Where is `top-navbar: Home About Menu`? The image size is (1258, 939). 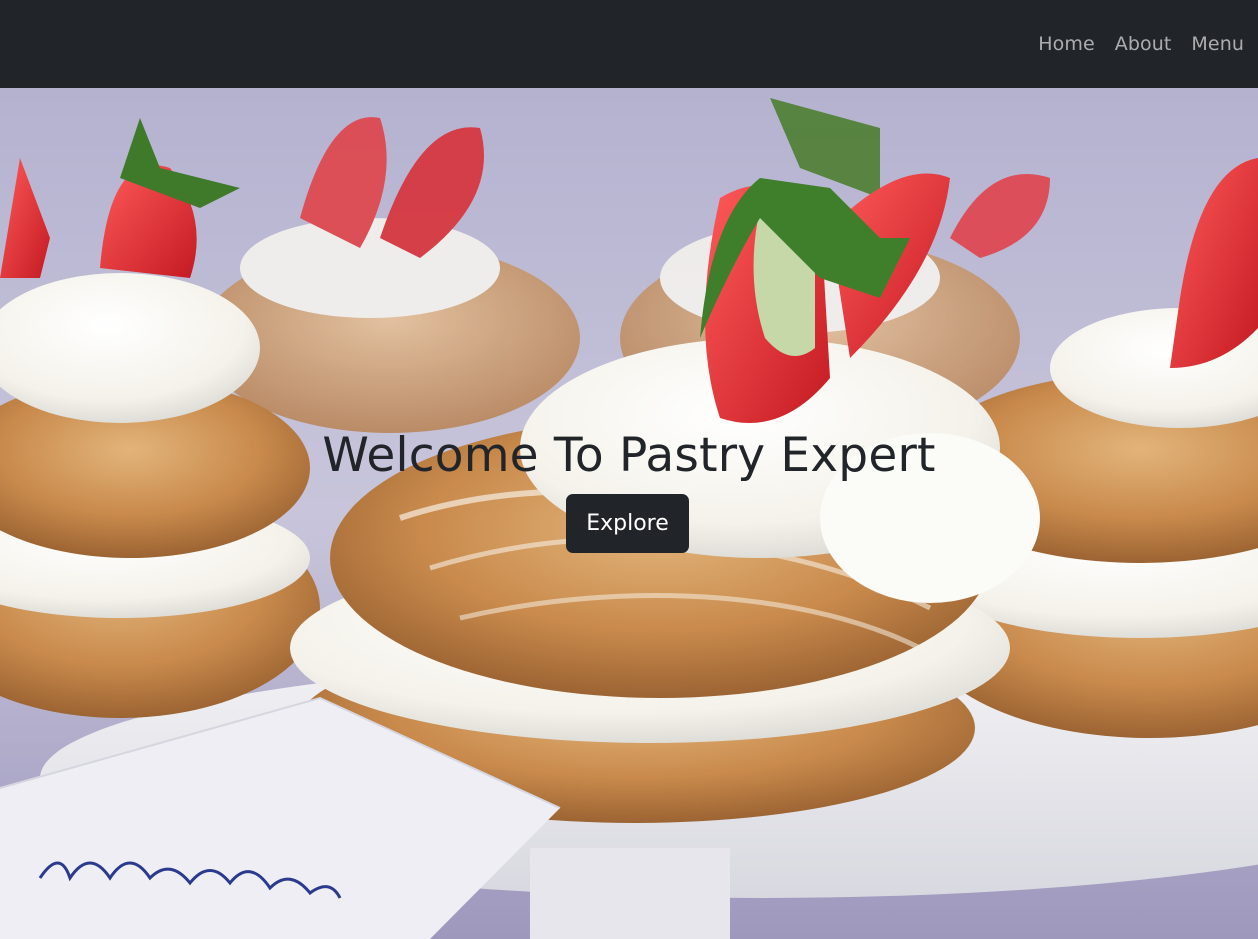 top-navbar: Home About Menu is located at coordinates (629, 44).